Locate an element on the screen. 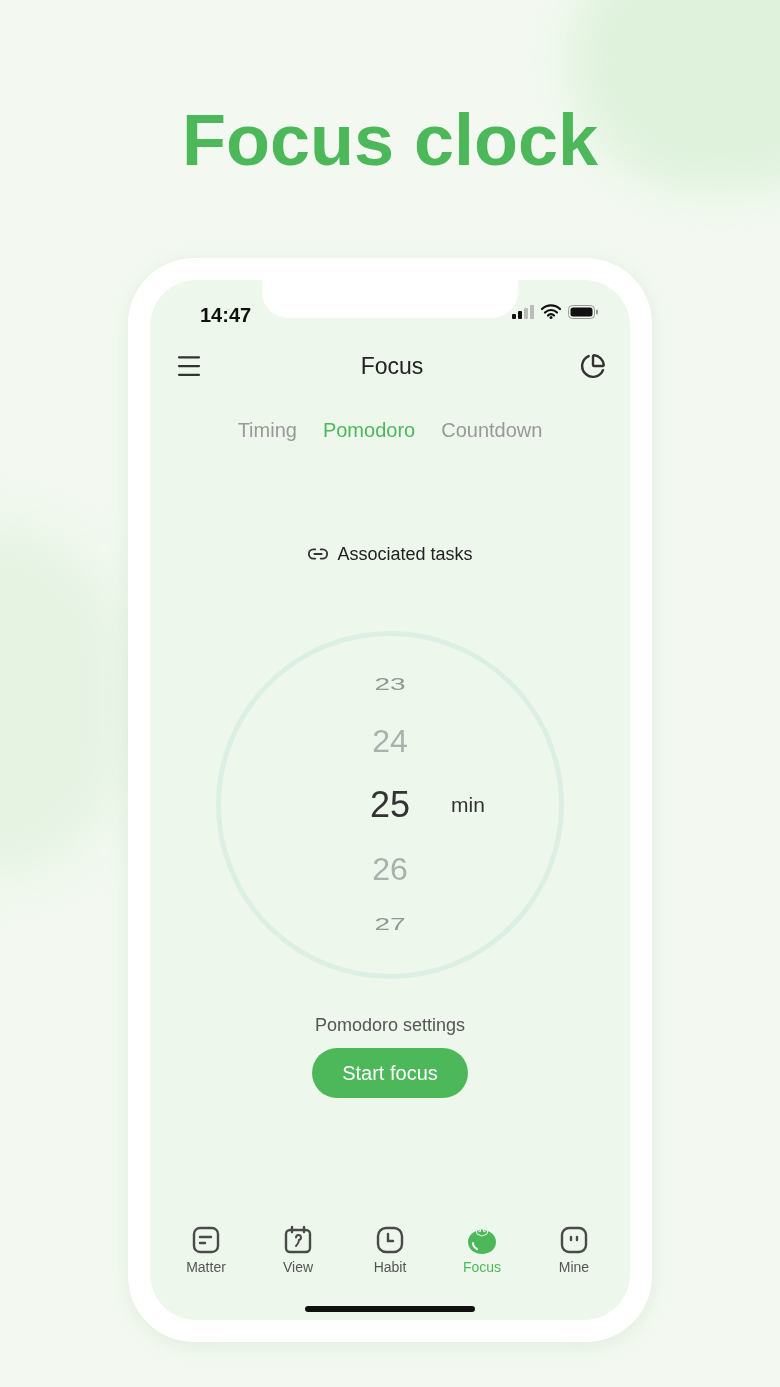 The image size is (780, 1387). minute-option: 26 is located at coordinates (390, 869).